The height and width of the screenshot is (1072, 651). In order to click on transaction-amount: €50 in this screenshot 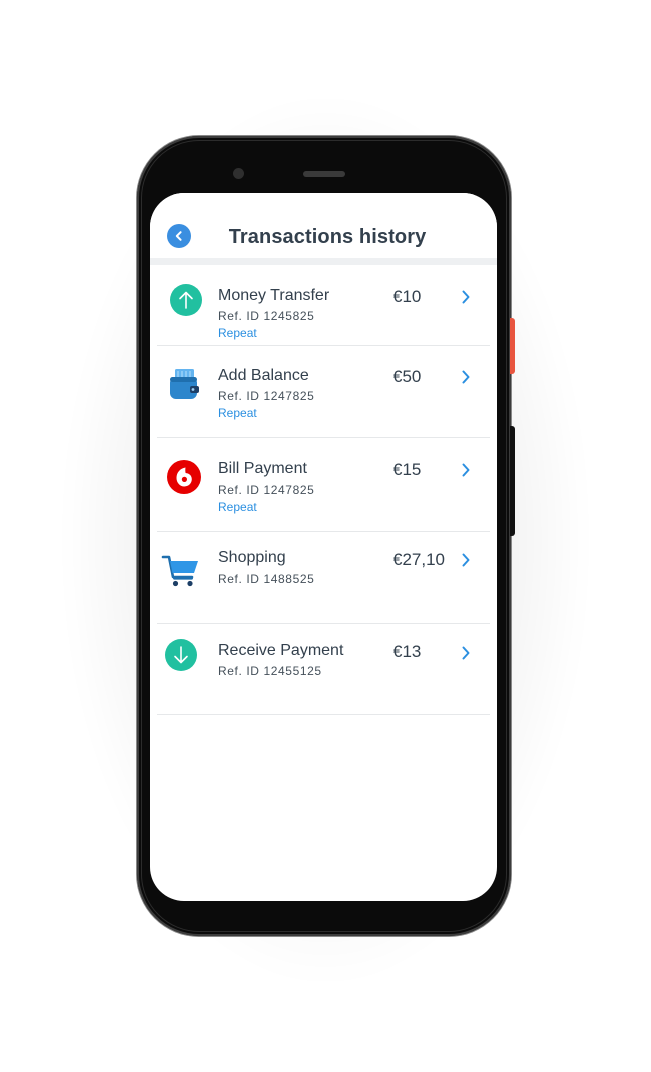, I will do `click(407, 376)`.